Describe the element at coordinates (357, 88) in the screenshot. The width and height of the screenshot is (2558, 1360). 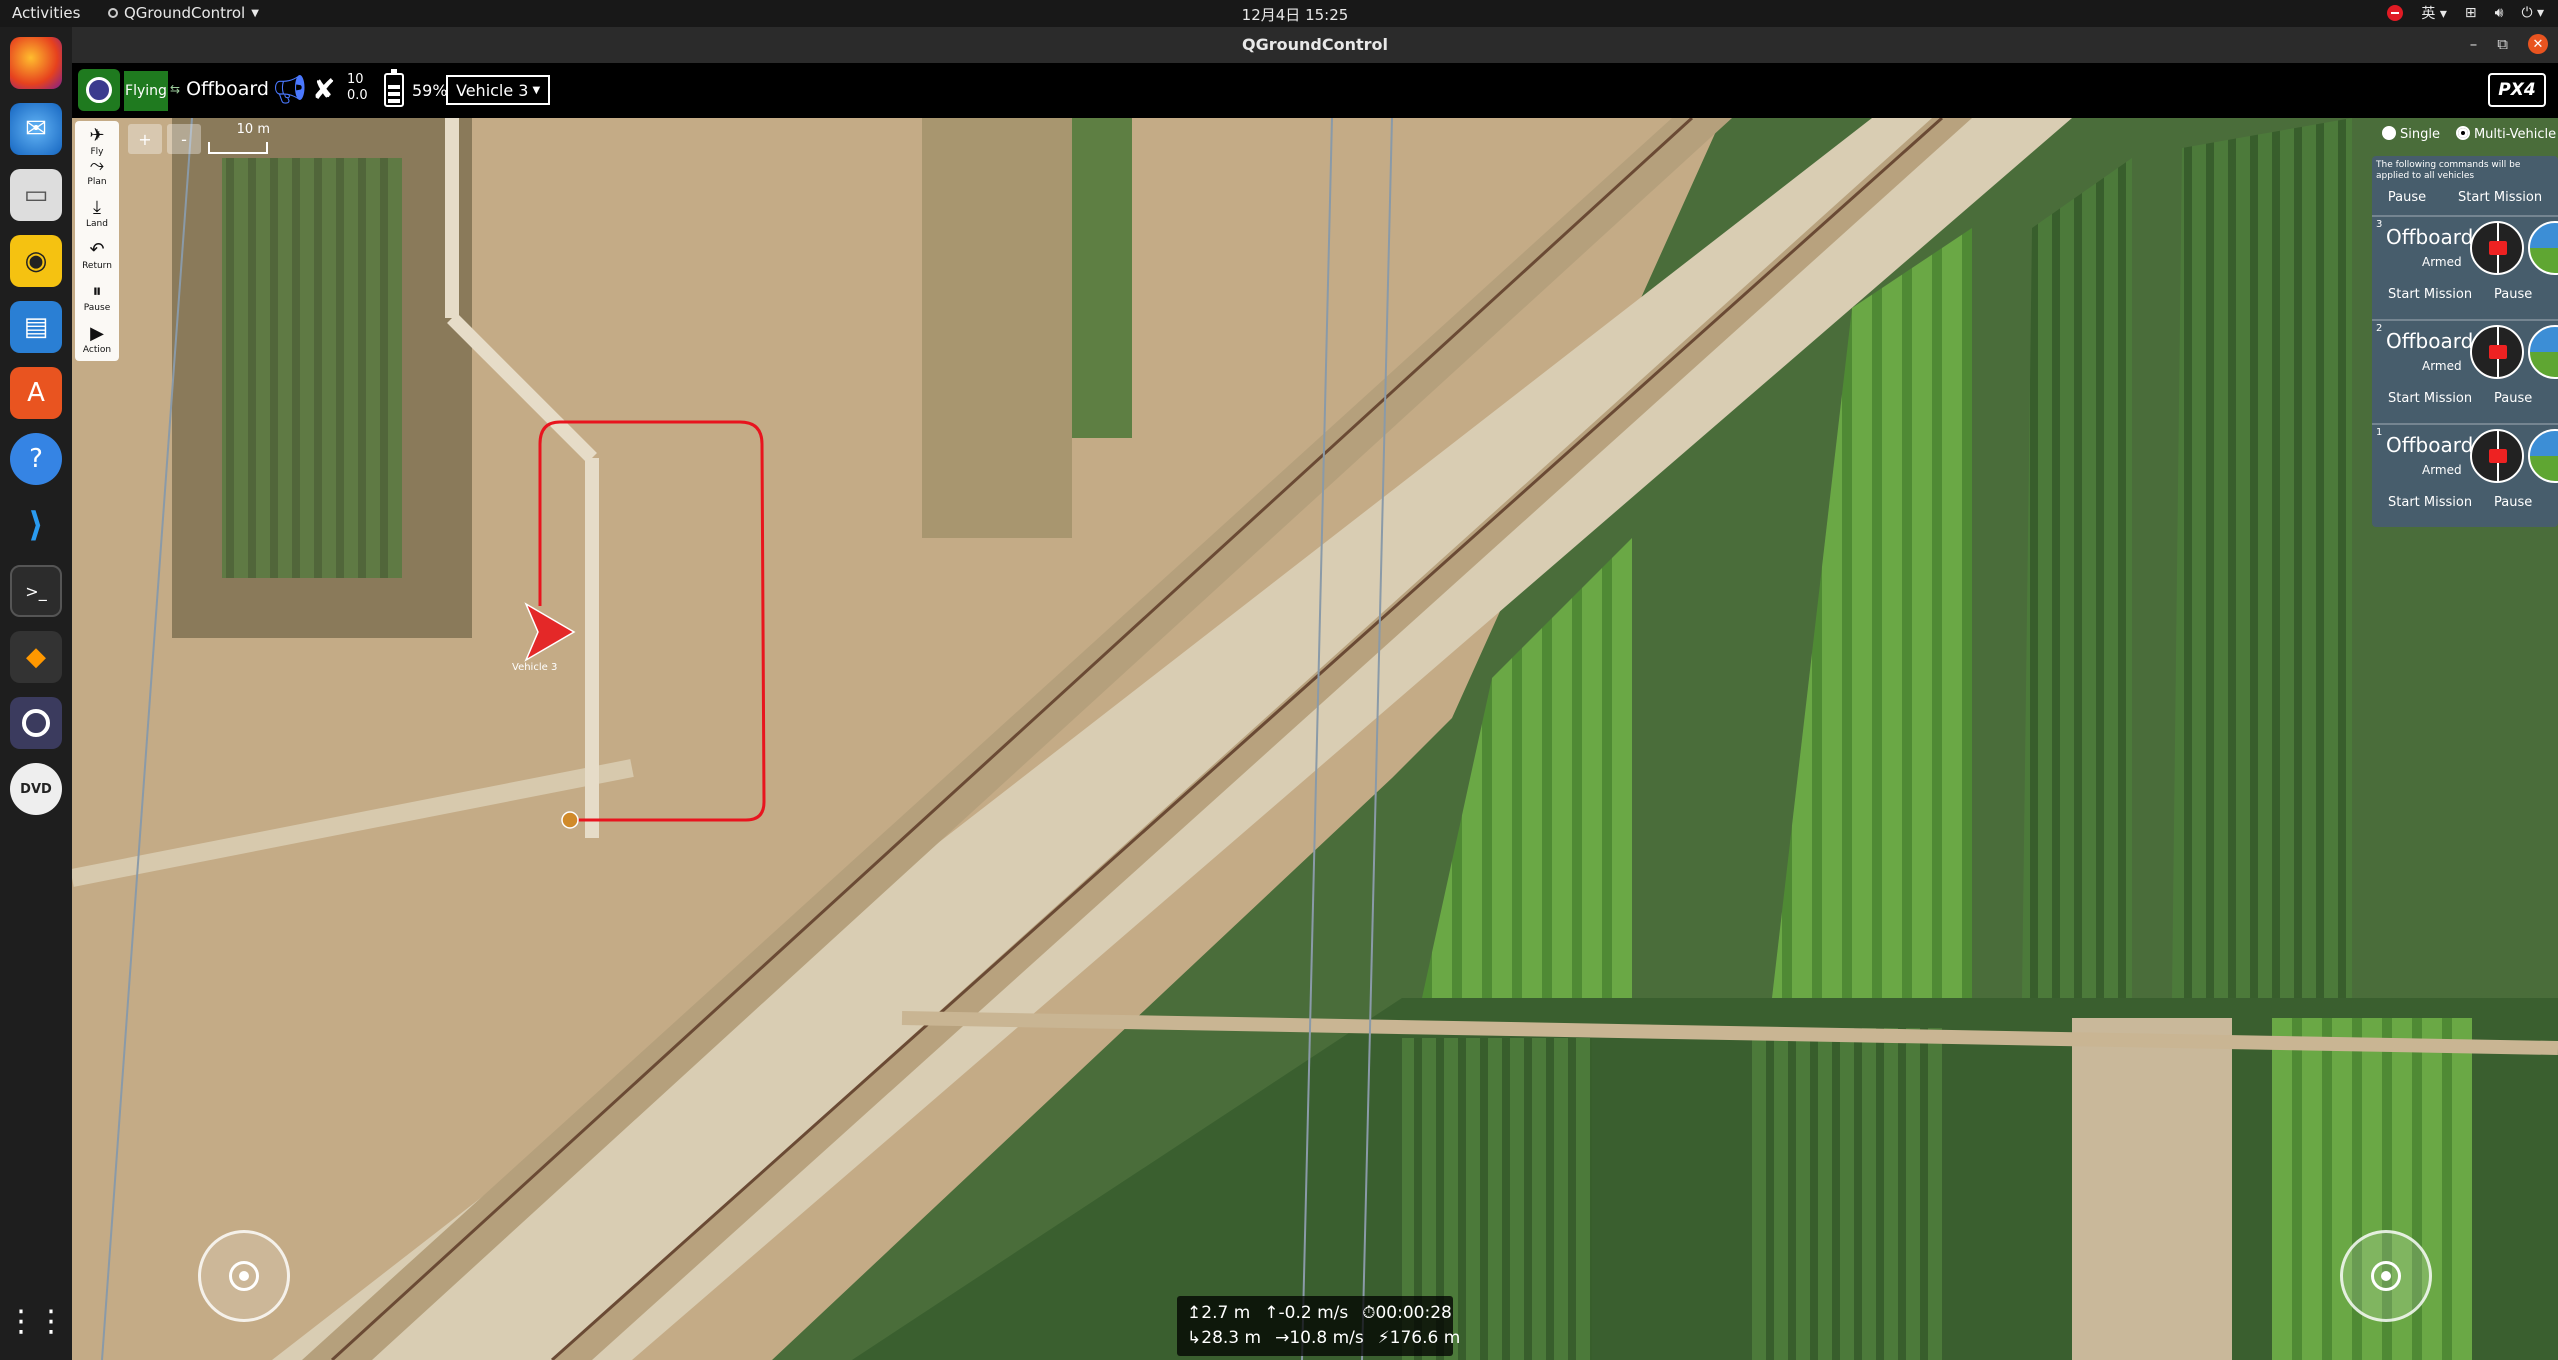
I see `gps-status: 10 0.0` at that location.